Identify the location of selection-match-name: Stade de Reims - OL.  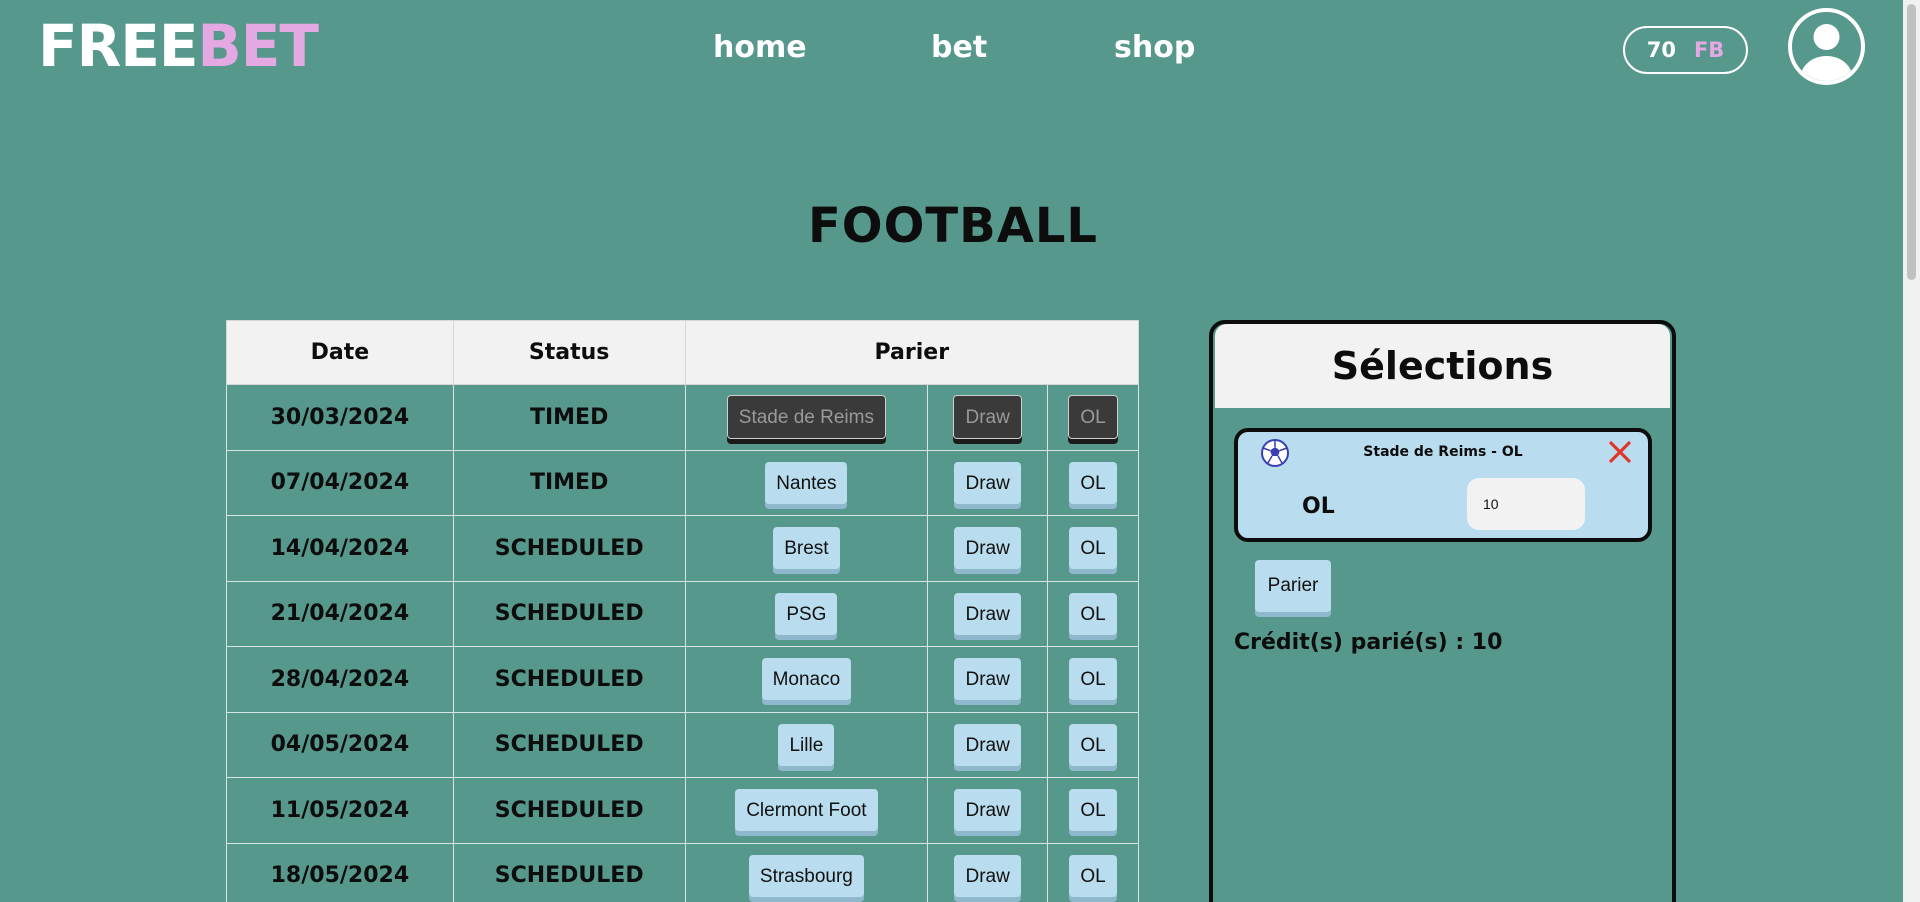
(1443, 452).